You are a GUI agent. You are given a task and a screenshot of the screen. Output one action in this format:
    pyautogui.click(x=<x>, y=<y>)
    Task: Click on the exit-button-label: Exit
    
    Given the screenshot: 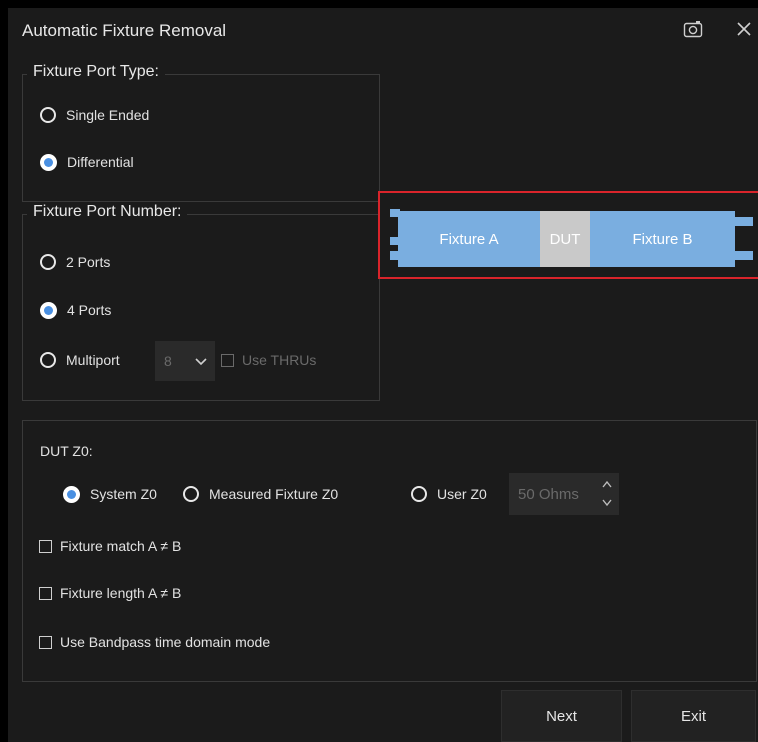 What is the action you would take?
    pyautogui.click(x=693, y=716)
    